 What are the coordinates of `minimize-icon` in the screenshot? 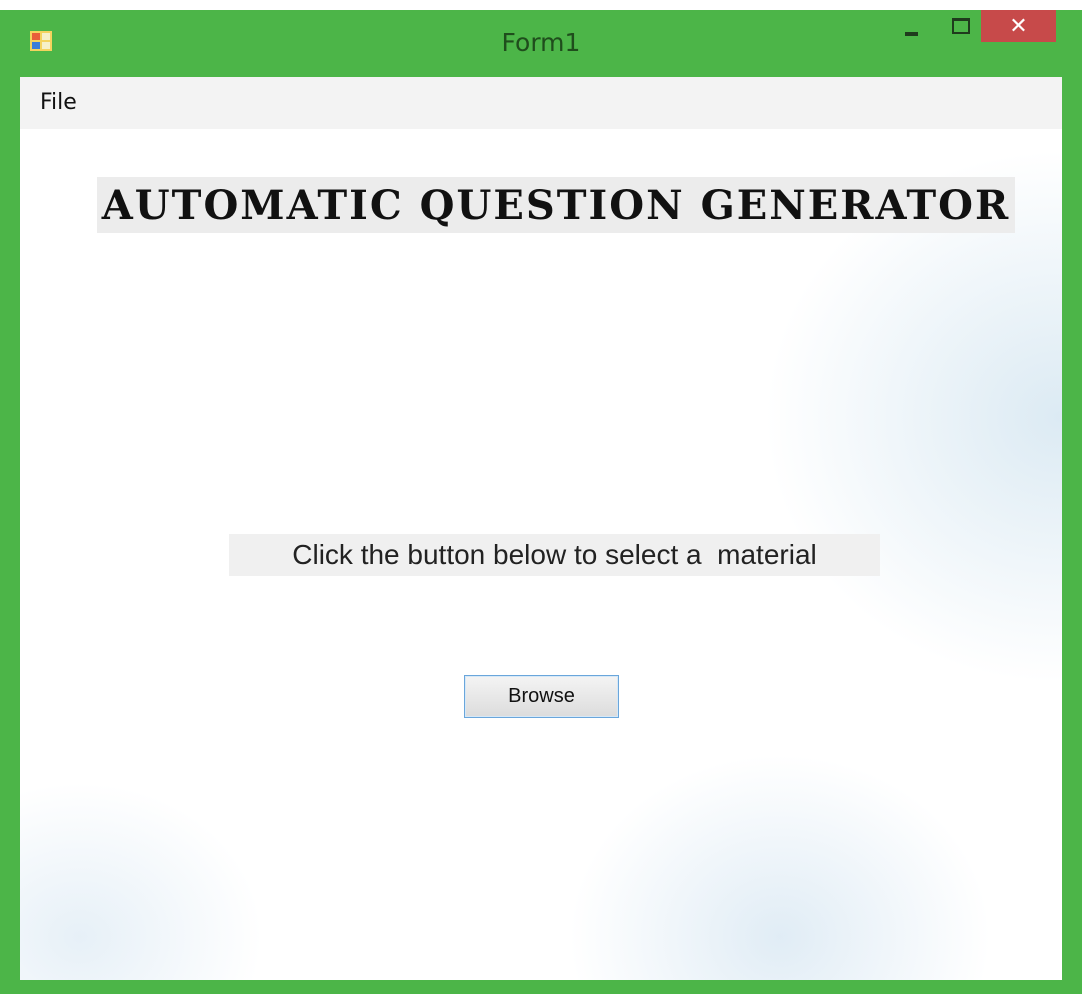 It's located at (911, 34).